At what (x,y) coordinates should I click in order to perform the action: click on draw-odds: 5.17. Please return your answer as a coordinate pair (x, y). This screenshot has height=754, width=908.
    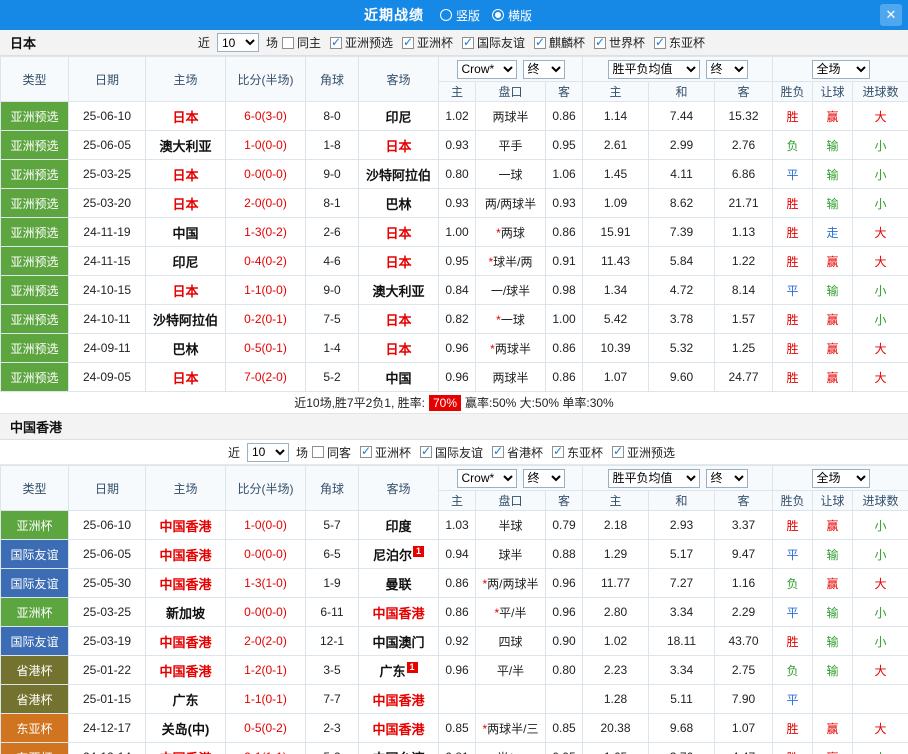
    Looking at the image, I should click on (682, 554).